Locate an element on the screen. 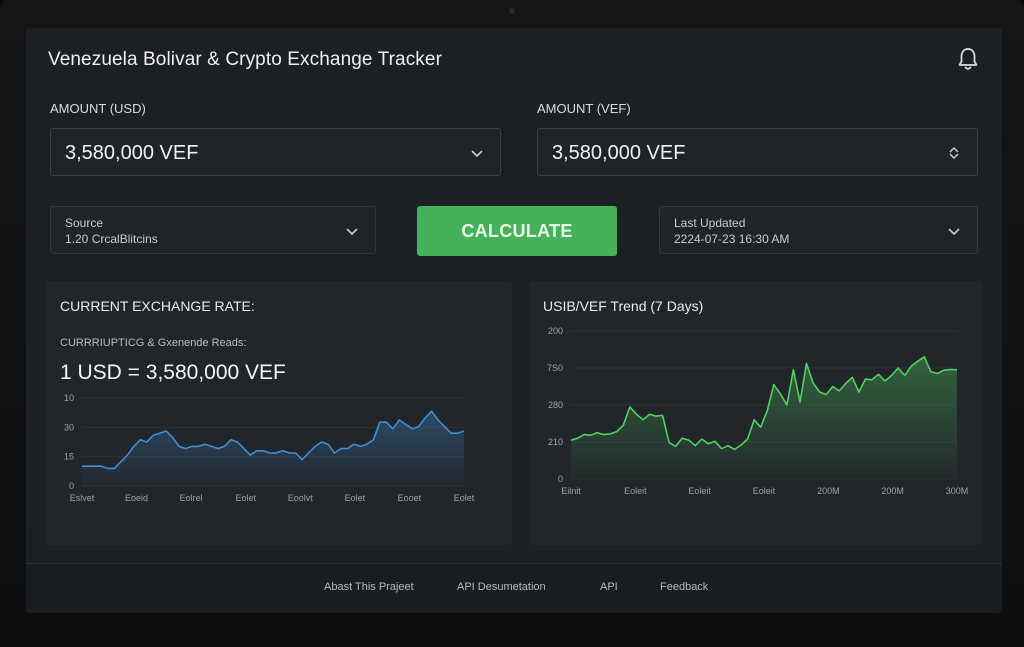  x-tick-label: Eilnit is located at coordinates (571, 491).